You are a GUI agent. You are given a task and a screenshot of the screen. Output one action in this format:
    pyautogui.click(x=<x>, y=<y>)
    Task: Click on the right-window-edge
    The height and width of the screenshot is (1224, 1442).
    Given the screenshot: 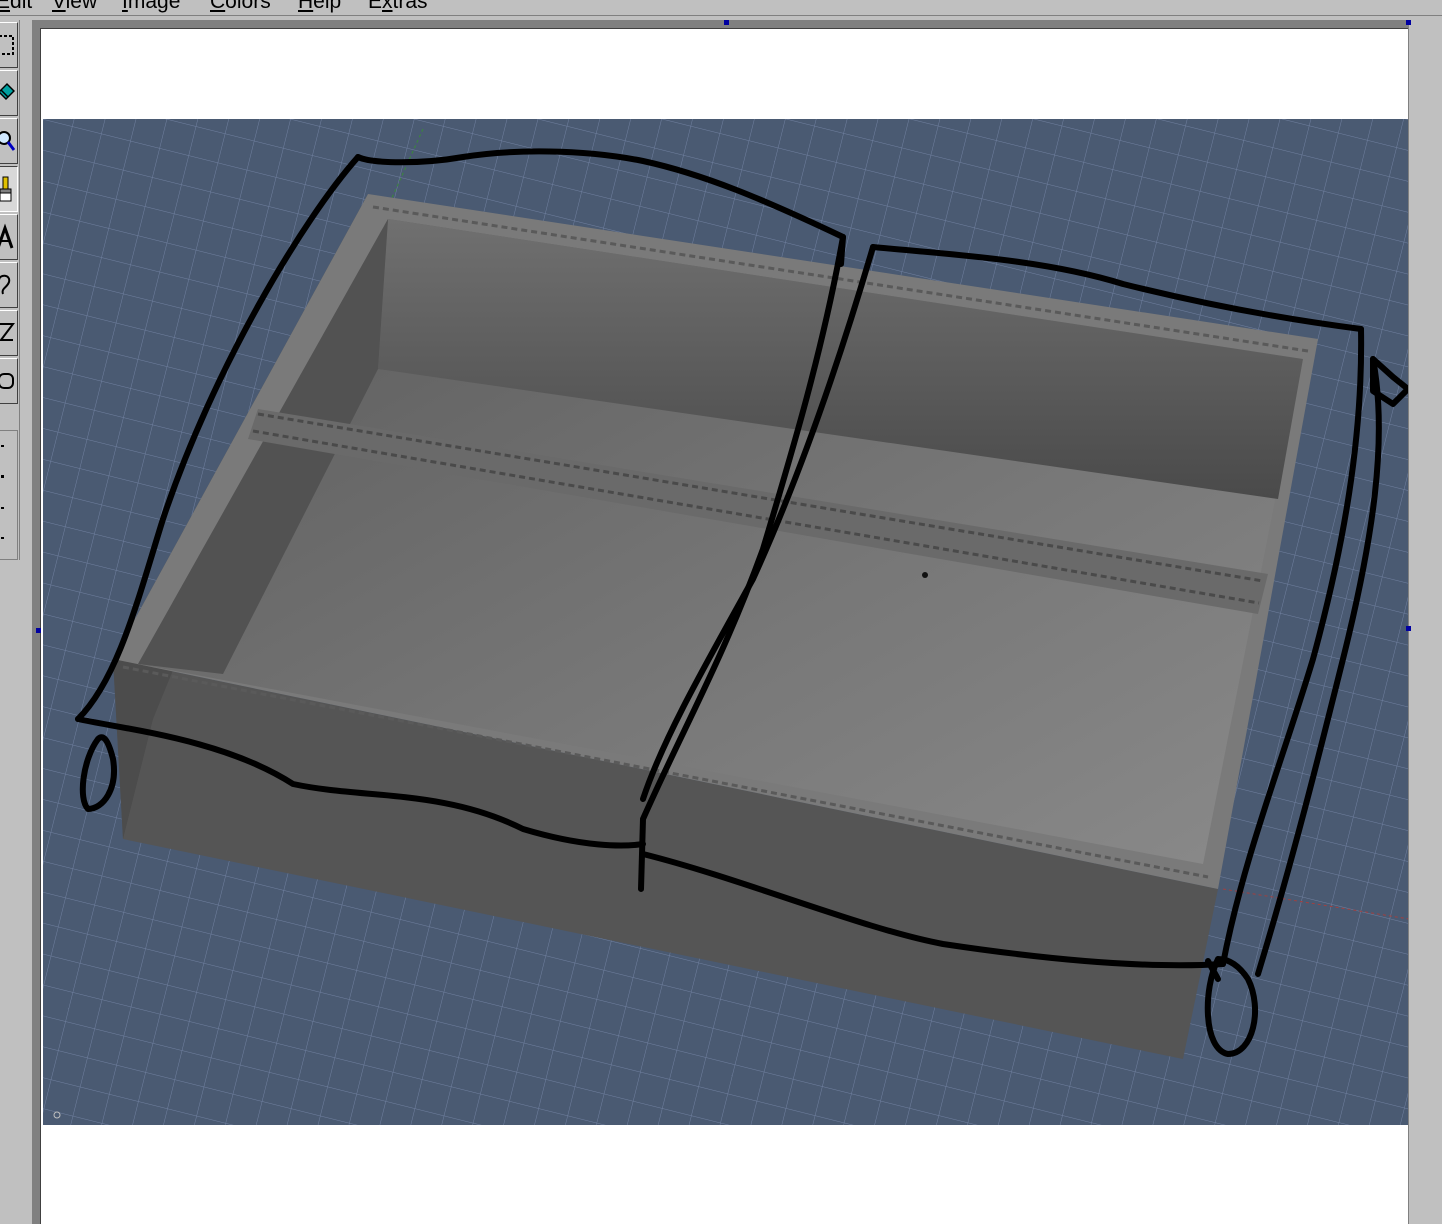 What is the action you would take?
    pyautogui.click(x=1425, y=622)
    